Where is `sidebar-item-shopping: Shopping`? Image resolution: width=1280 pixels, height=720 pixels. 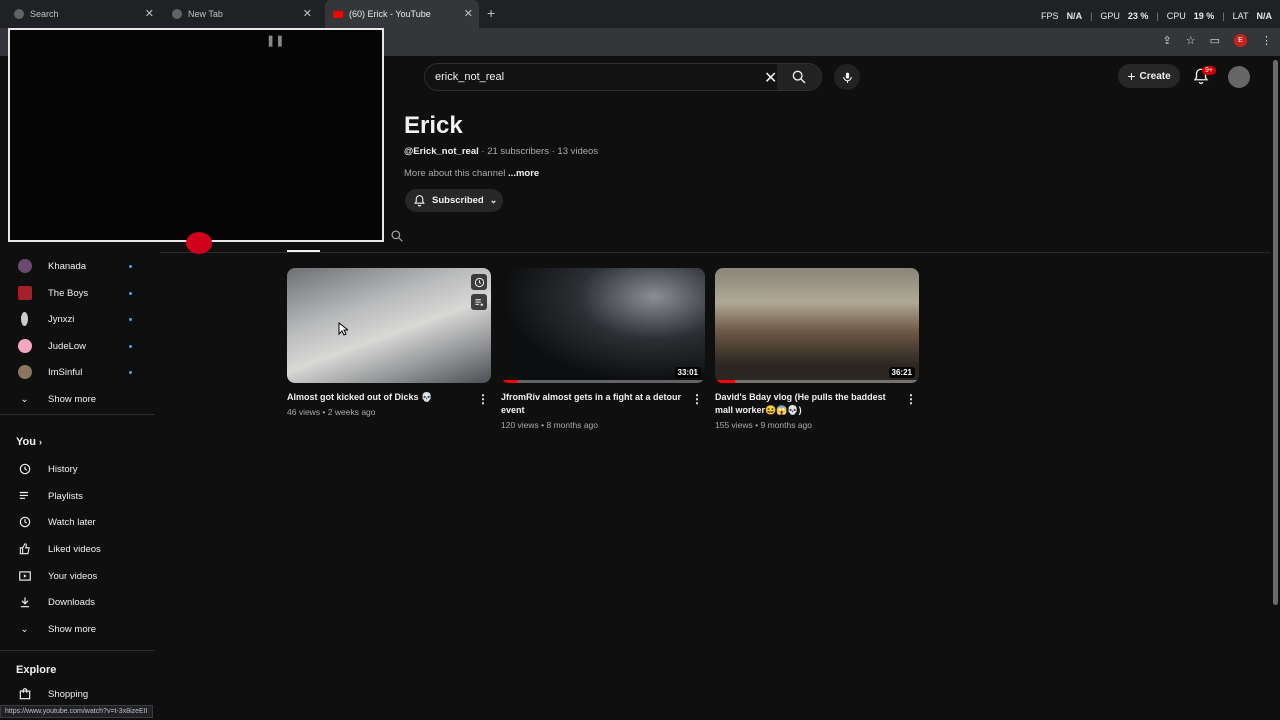 sidebar-item-shopping: Shopping is located at coordinates (77, 694).